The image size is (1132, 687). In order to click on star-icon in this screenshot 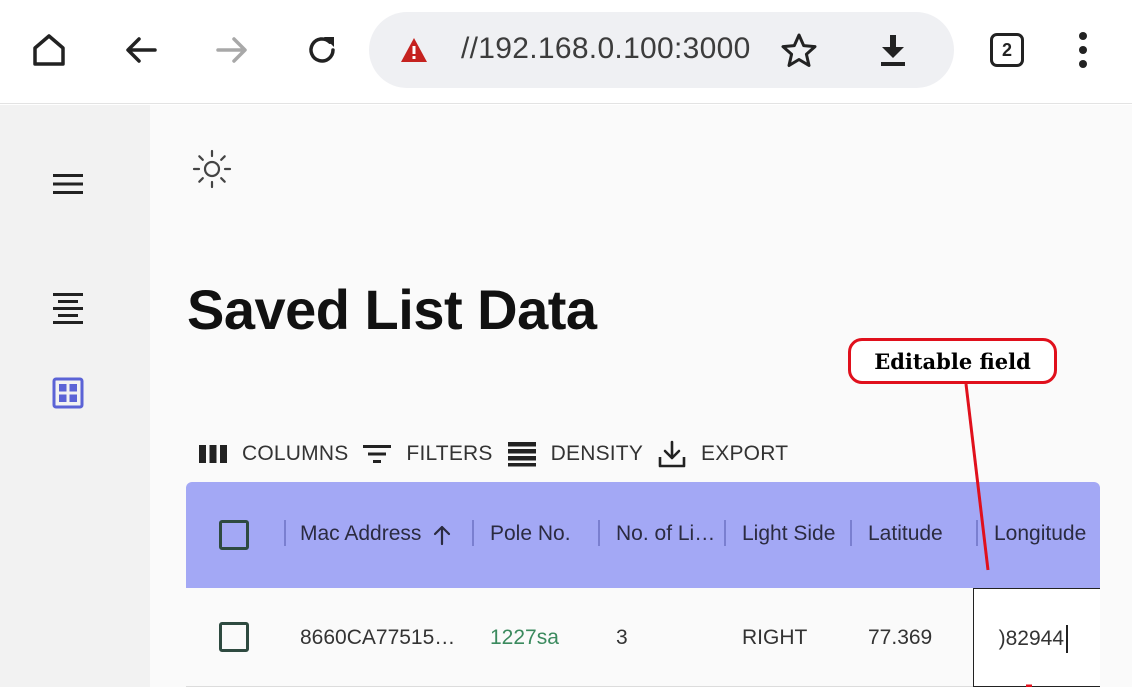, I will do `click(799, 51)`.